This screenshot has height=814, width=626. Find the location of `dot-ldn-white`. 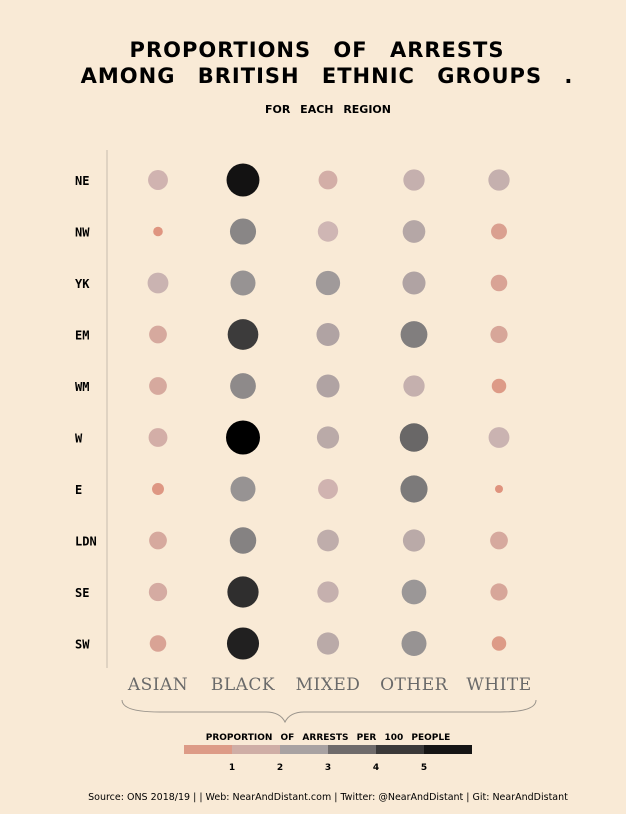

dot-ldn-white is located at coordinates (499, 540).